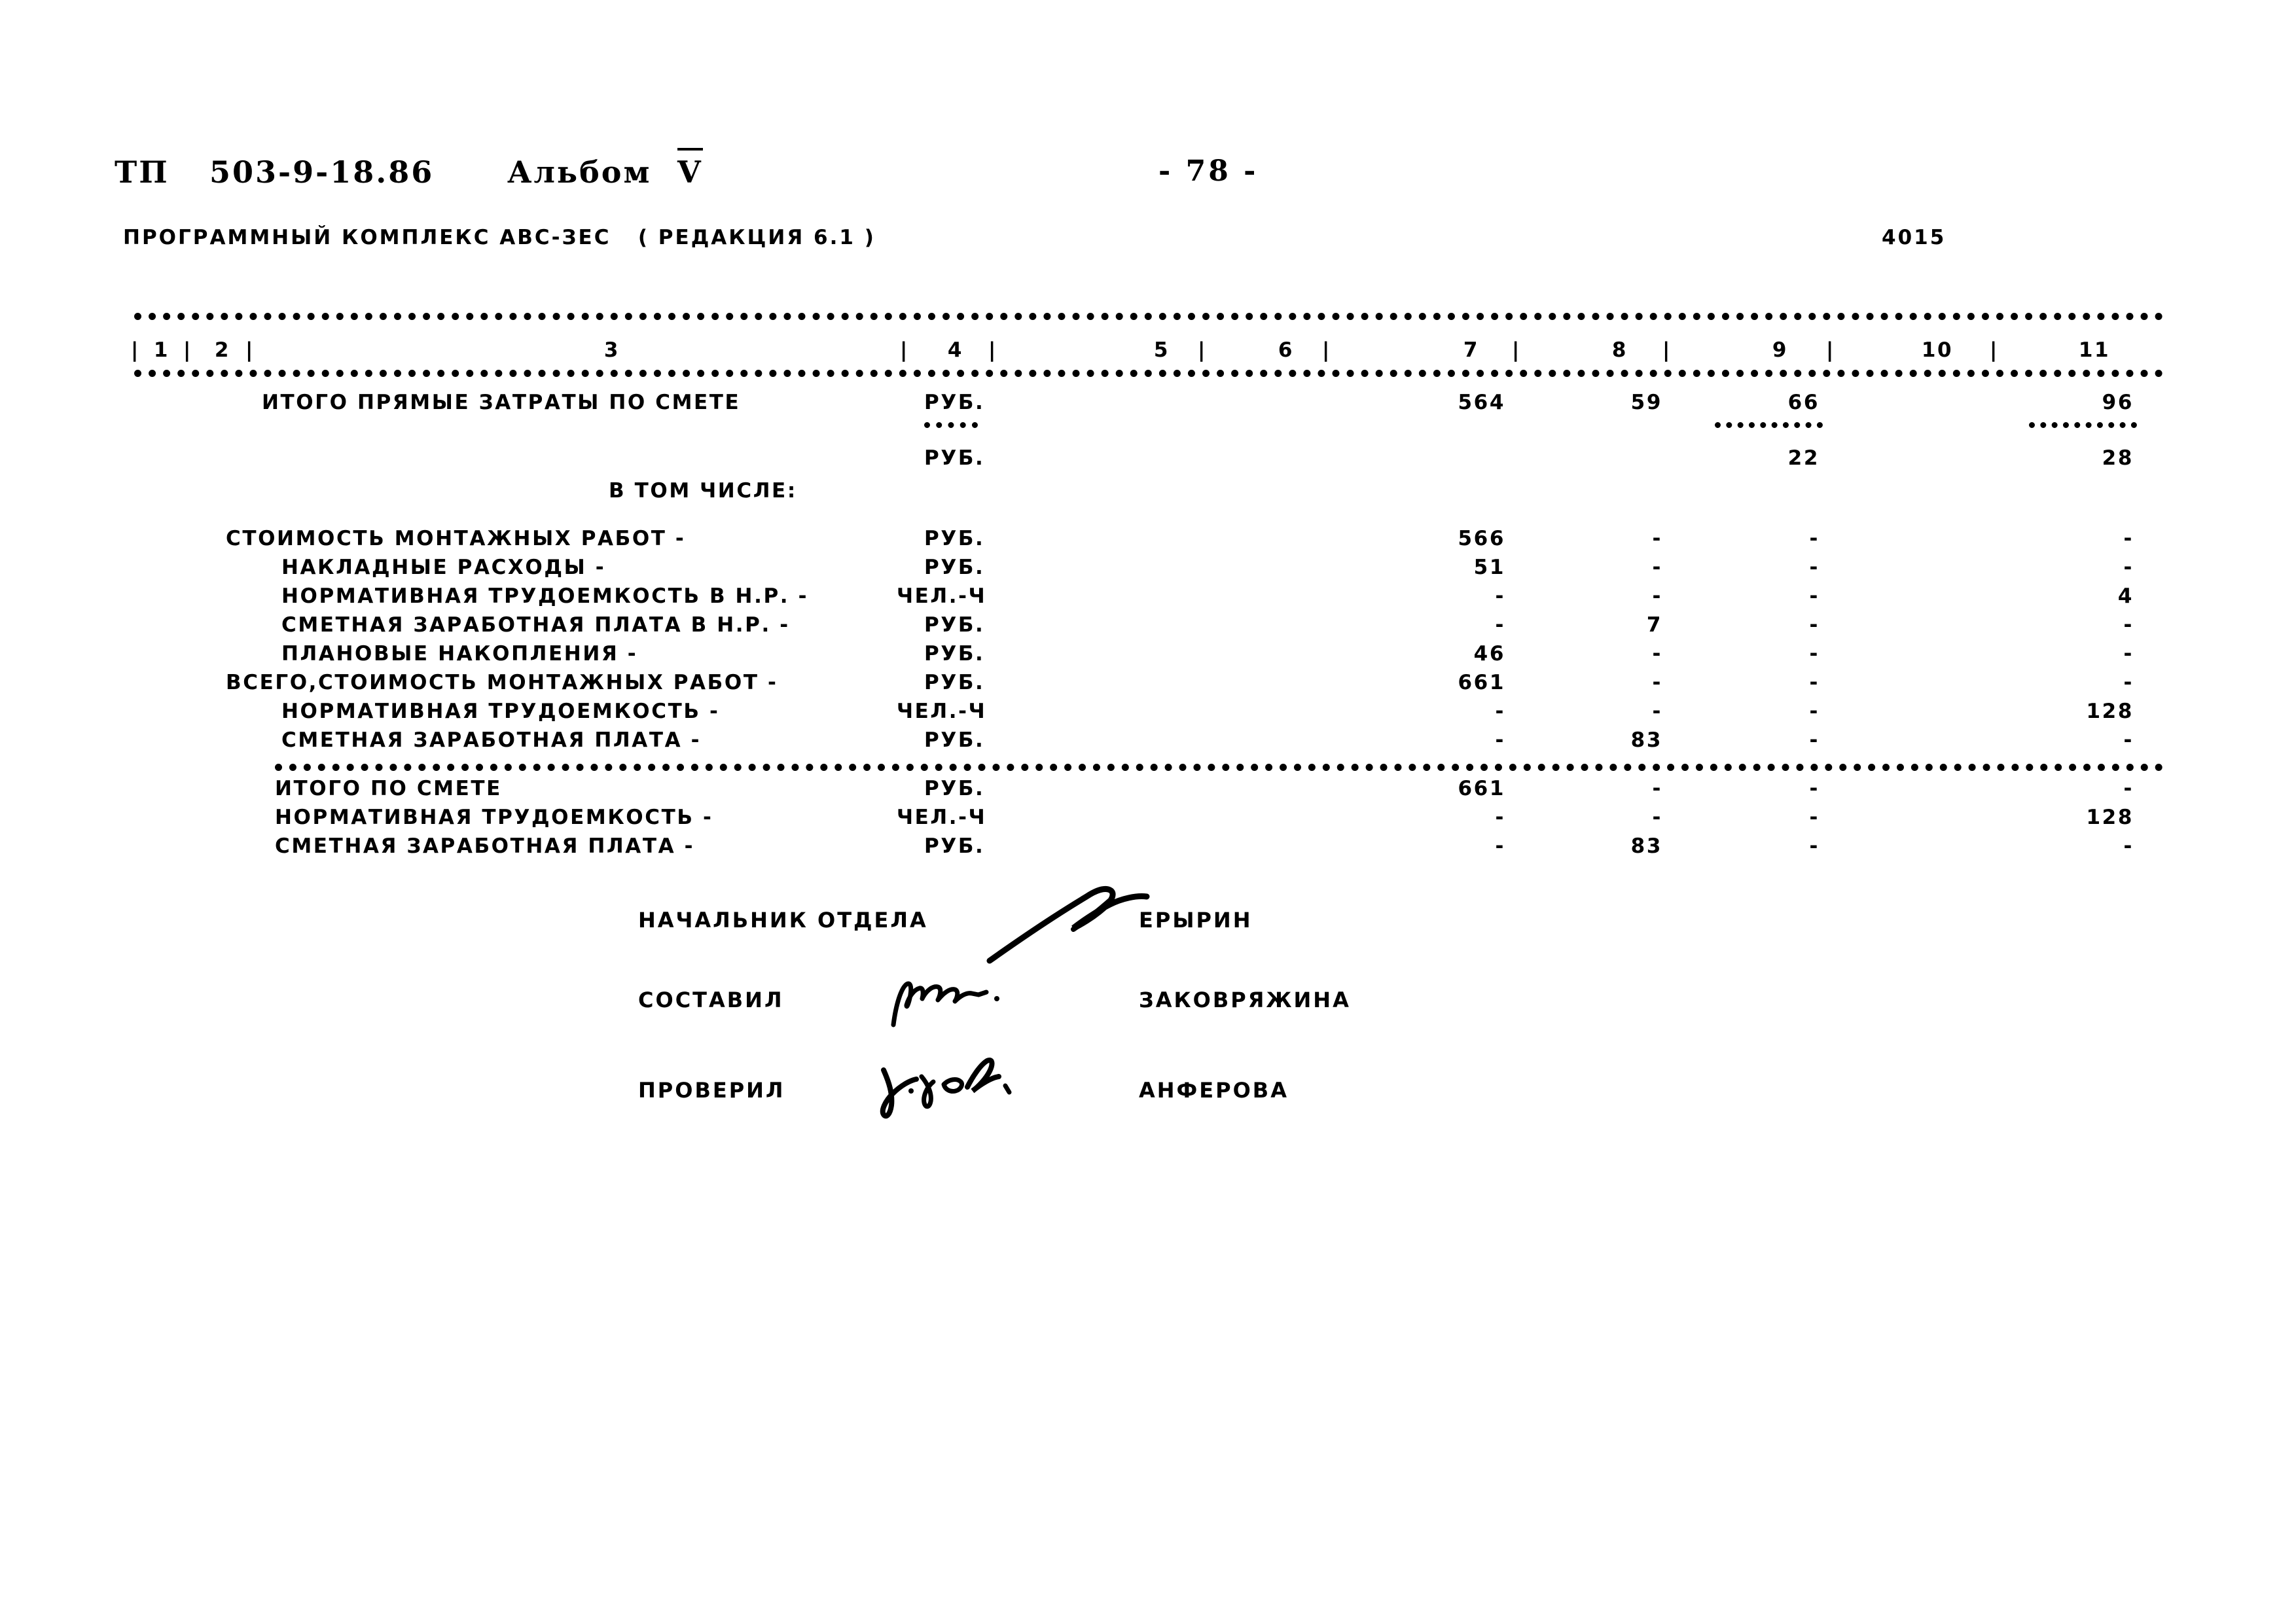  What do you see at coordinates (690, 167) in the screenshot?
I see `album-number: V` at bounding box center [690, 167].